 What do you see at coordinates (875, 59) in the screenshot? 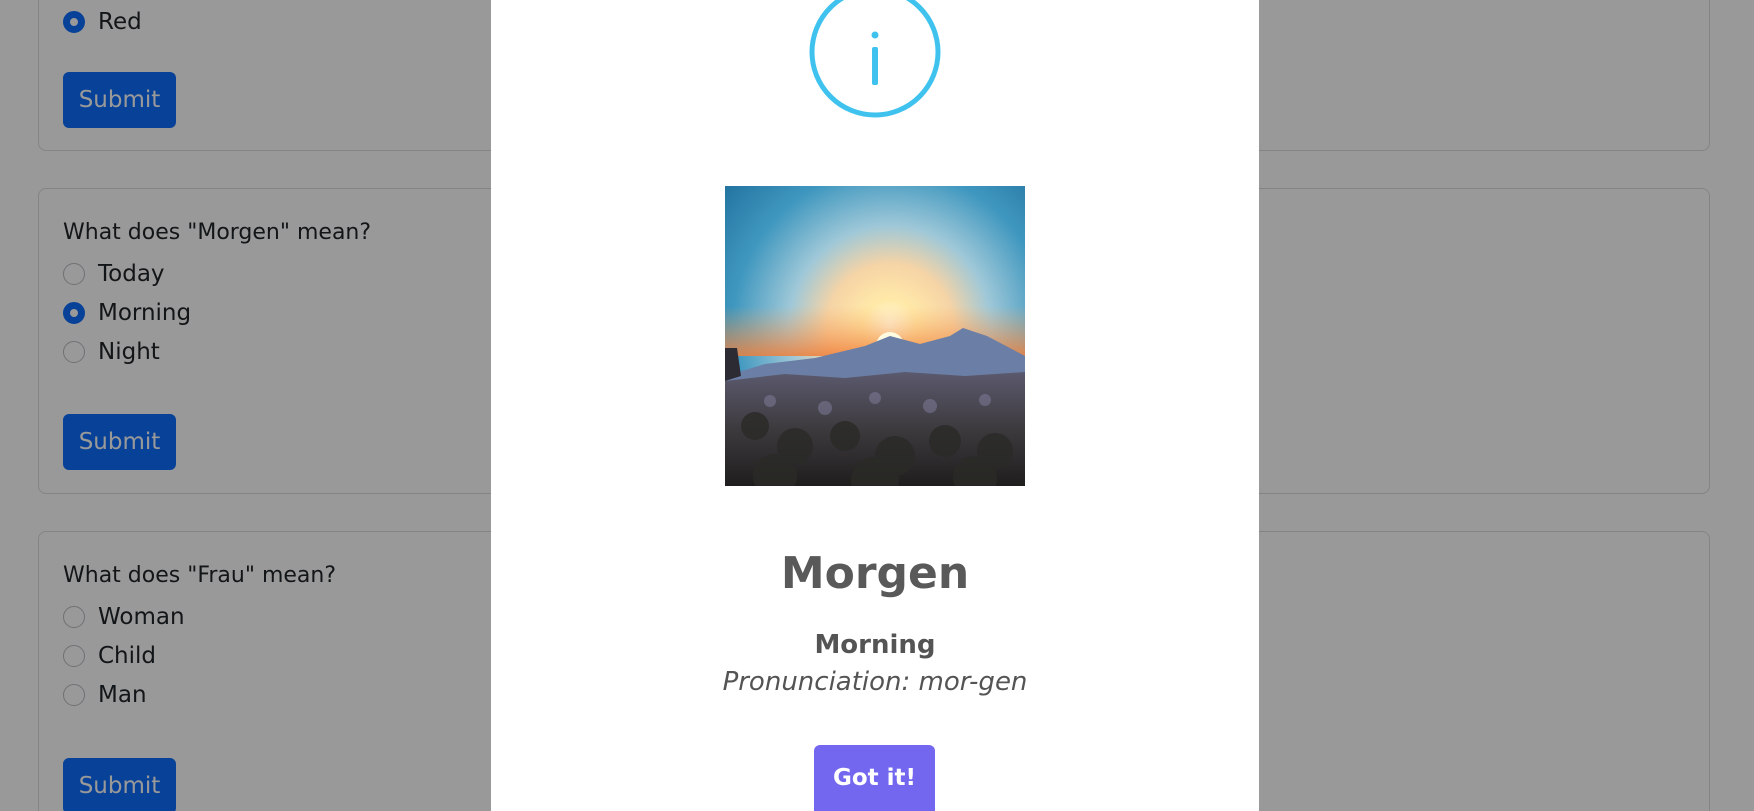
I see `info-icon` at bounding box center [875, 59].